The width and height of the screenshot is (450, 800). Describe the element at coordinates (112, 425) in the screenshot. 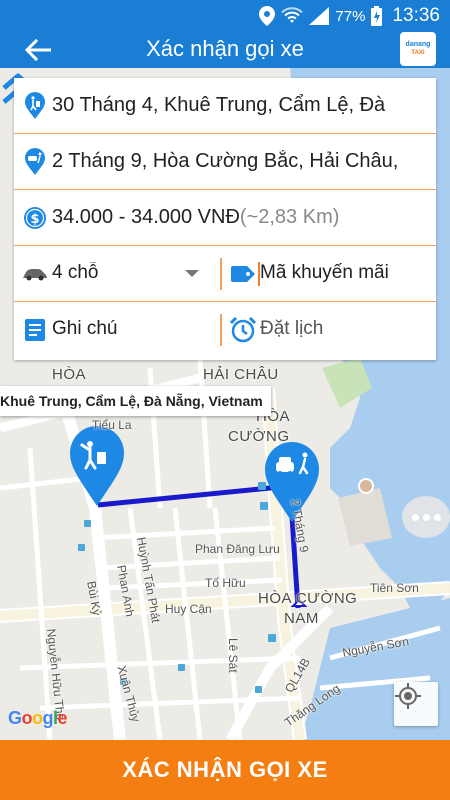

I see `map-label-tieu-la: Tiểu La` at that location.